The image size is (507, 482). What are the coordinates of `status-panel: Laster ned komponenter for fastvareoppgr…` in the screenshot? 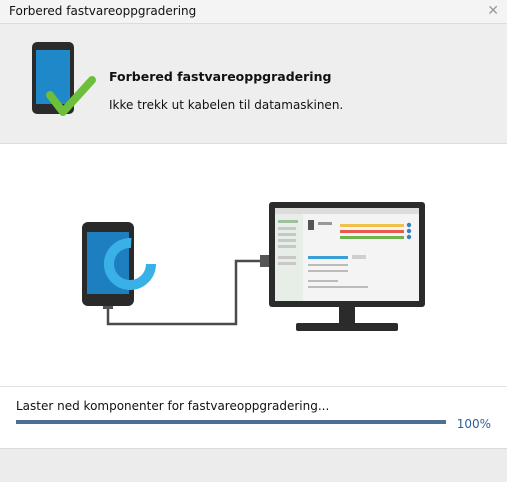 It's located at (253, 417).